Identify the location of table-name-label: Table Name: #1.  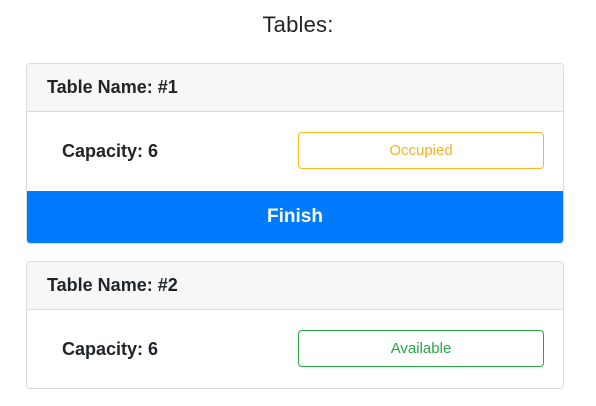
(112, 87).